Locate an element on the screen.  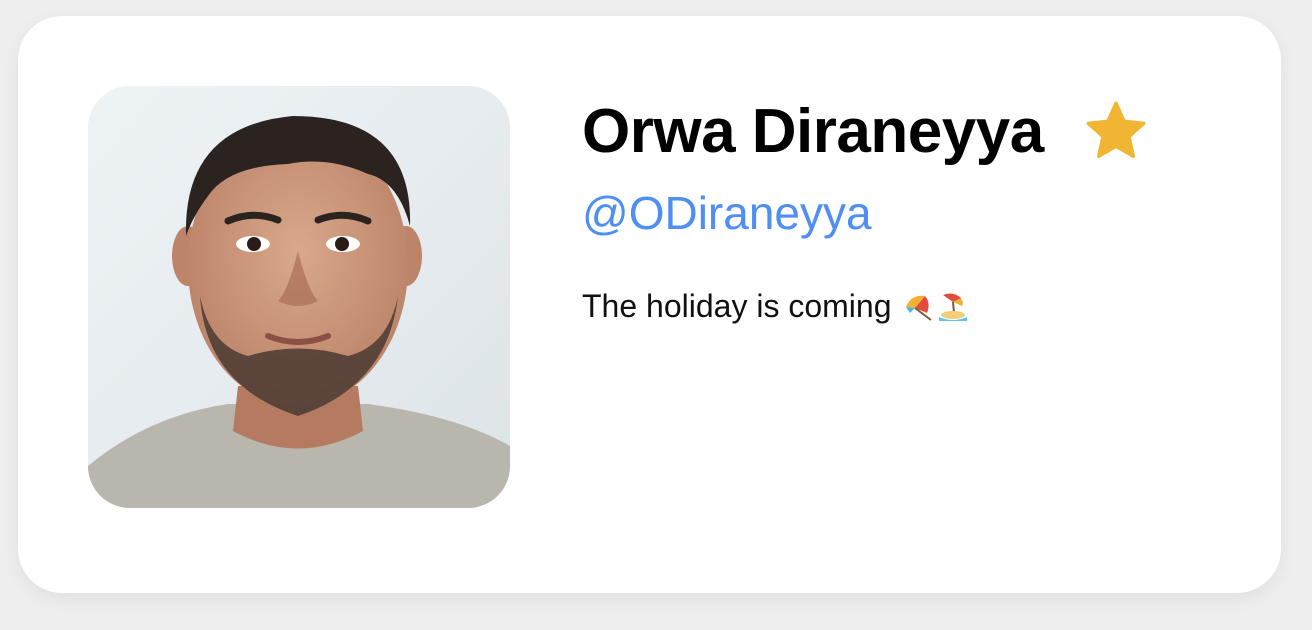
star-icon is located at coordinates (1116, 131).